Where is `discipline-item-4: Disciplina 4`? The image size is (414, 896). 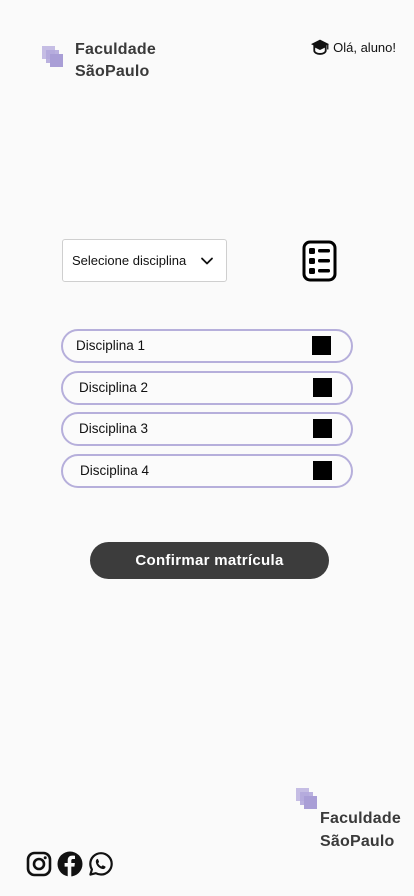 discipline-item-4: Disciplina 4 is located at coordinates (207, 471).